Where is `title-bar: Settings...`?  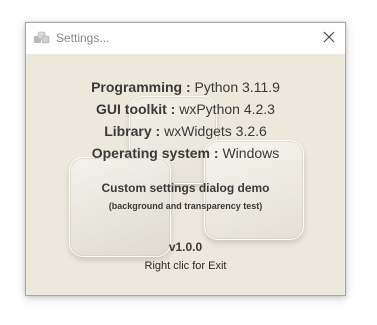
title-bar: Settings... is located at coordinates (185, 38).